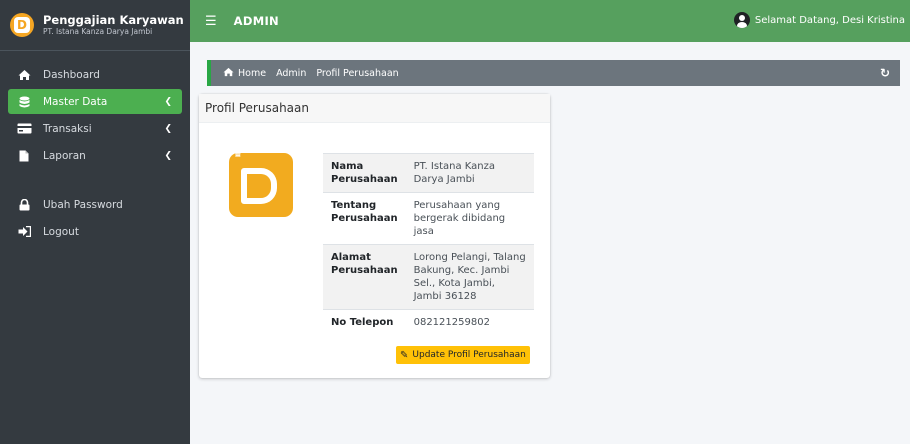 This screenshot has height=444, width=910. I want to click on update-profile-label: Update Profil Perusahaan, so click(469, 355).